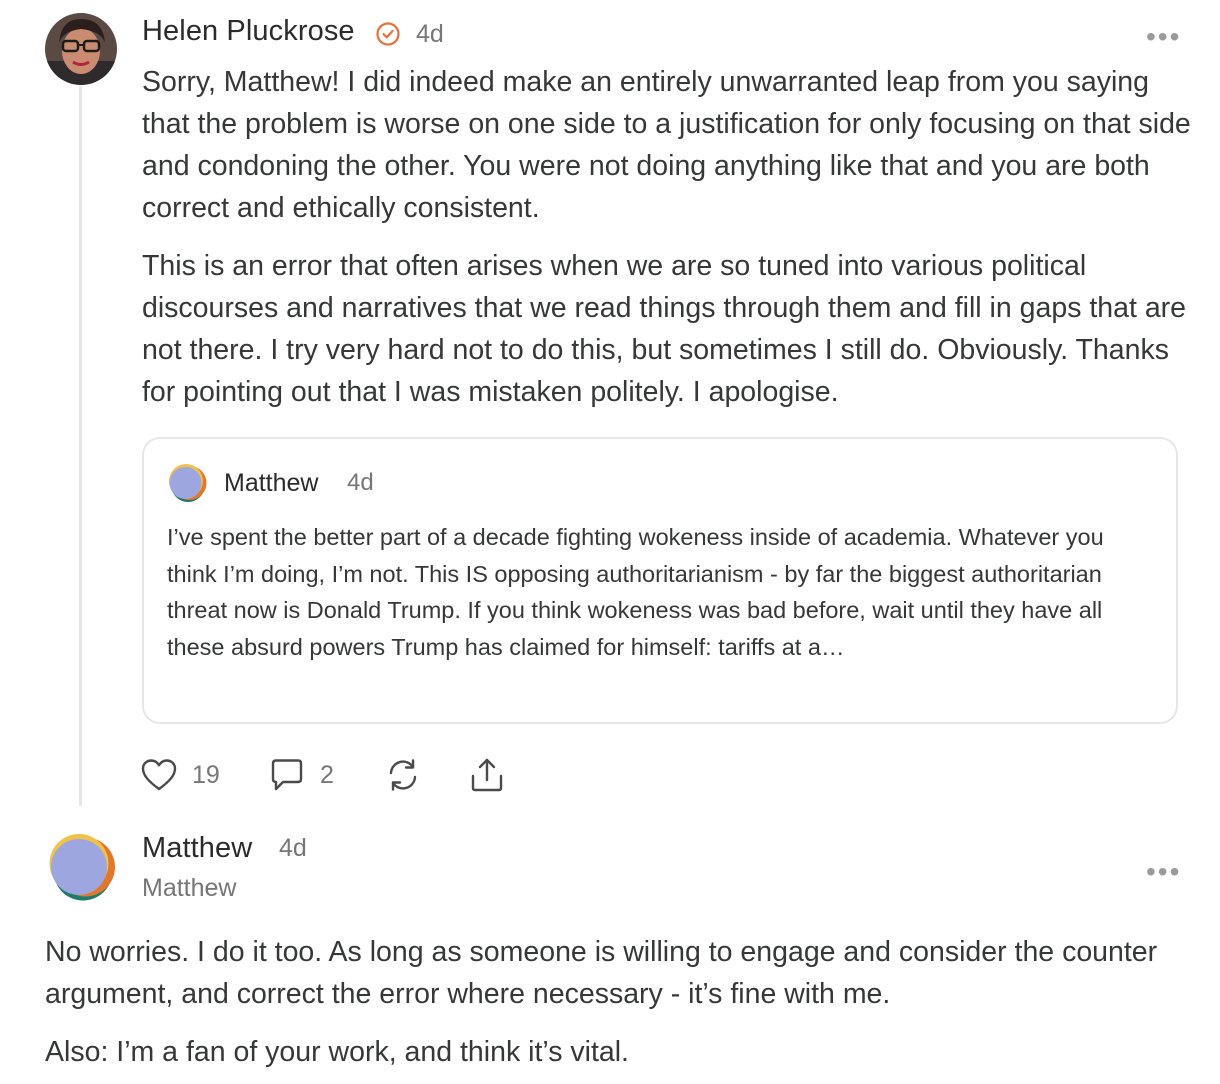  I want to click on avatar-matthew-small, so click(187, 483).